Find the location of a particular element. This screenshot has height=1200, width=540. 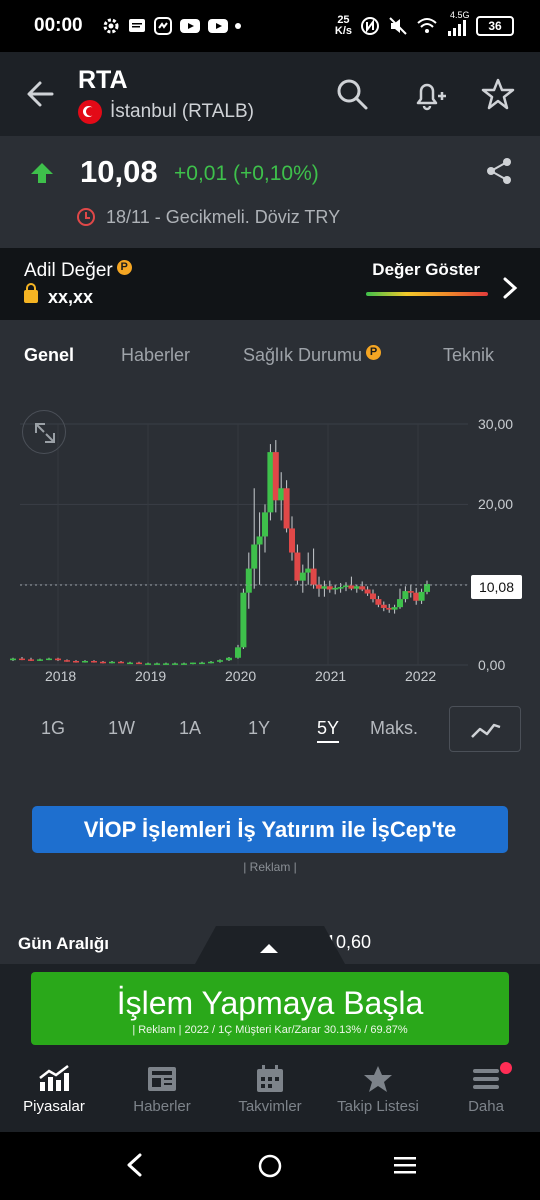

signal-icon is located at coordinates (457, 28).